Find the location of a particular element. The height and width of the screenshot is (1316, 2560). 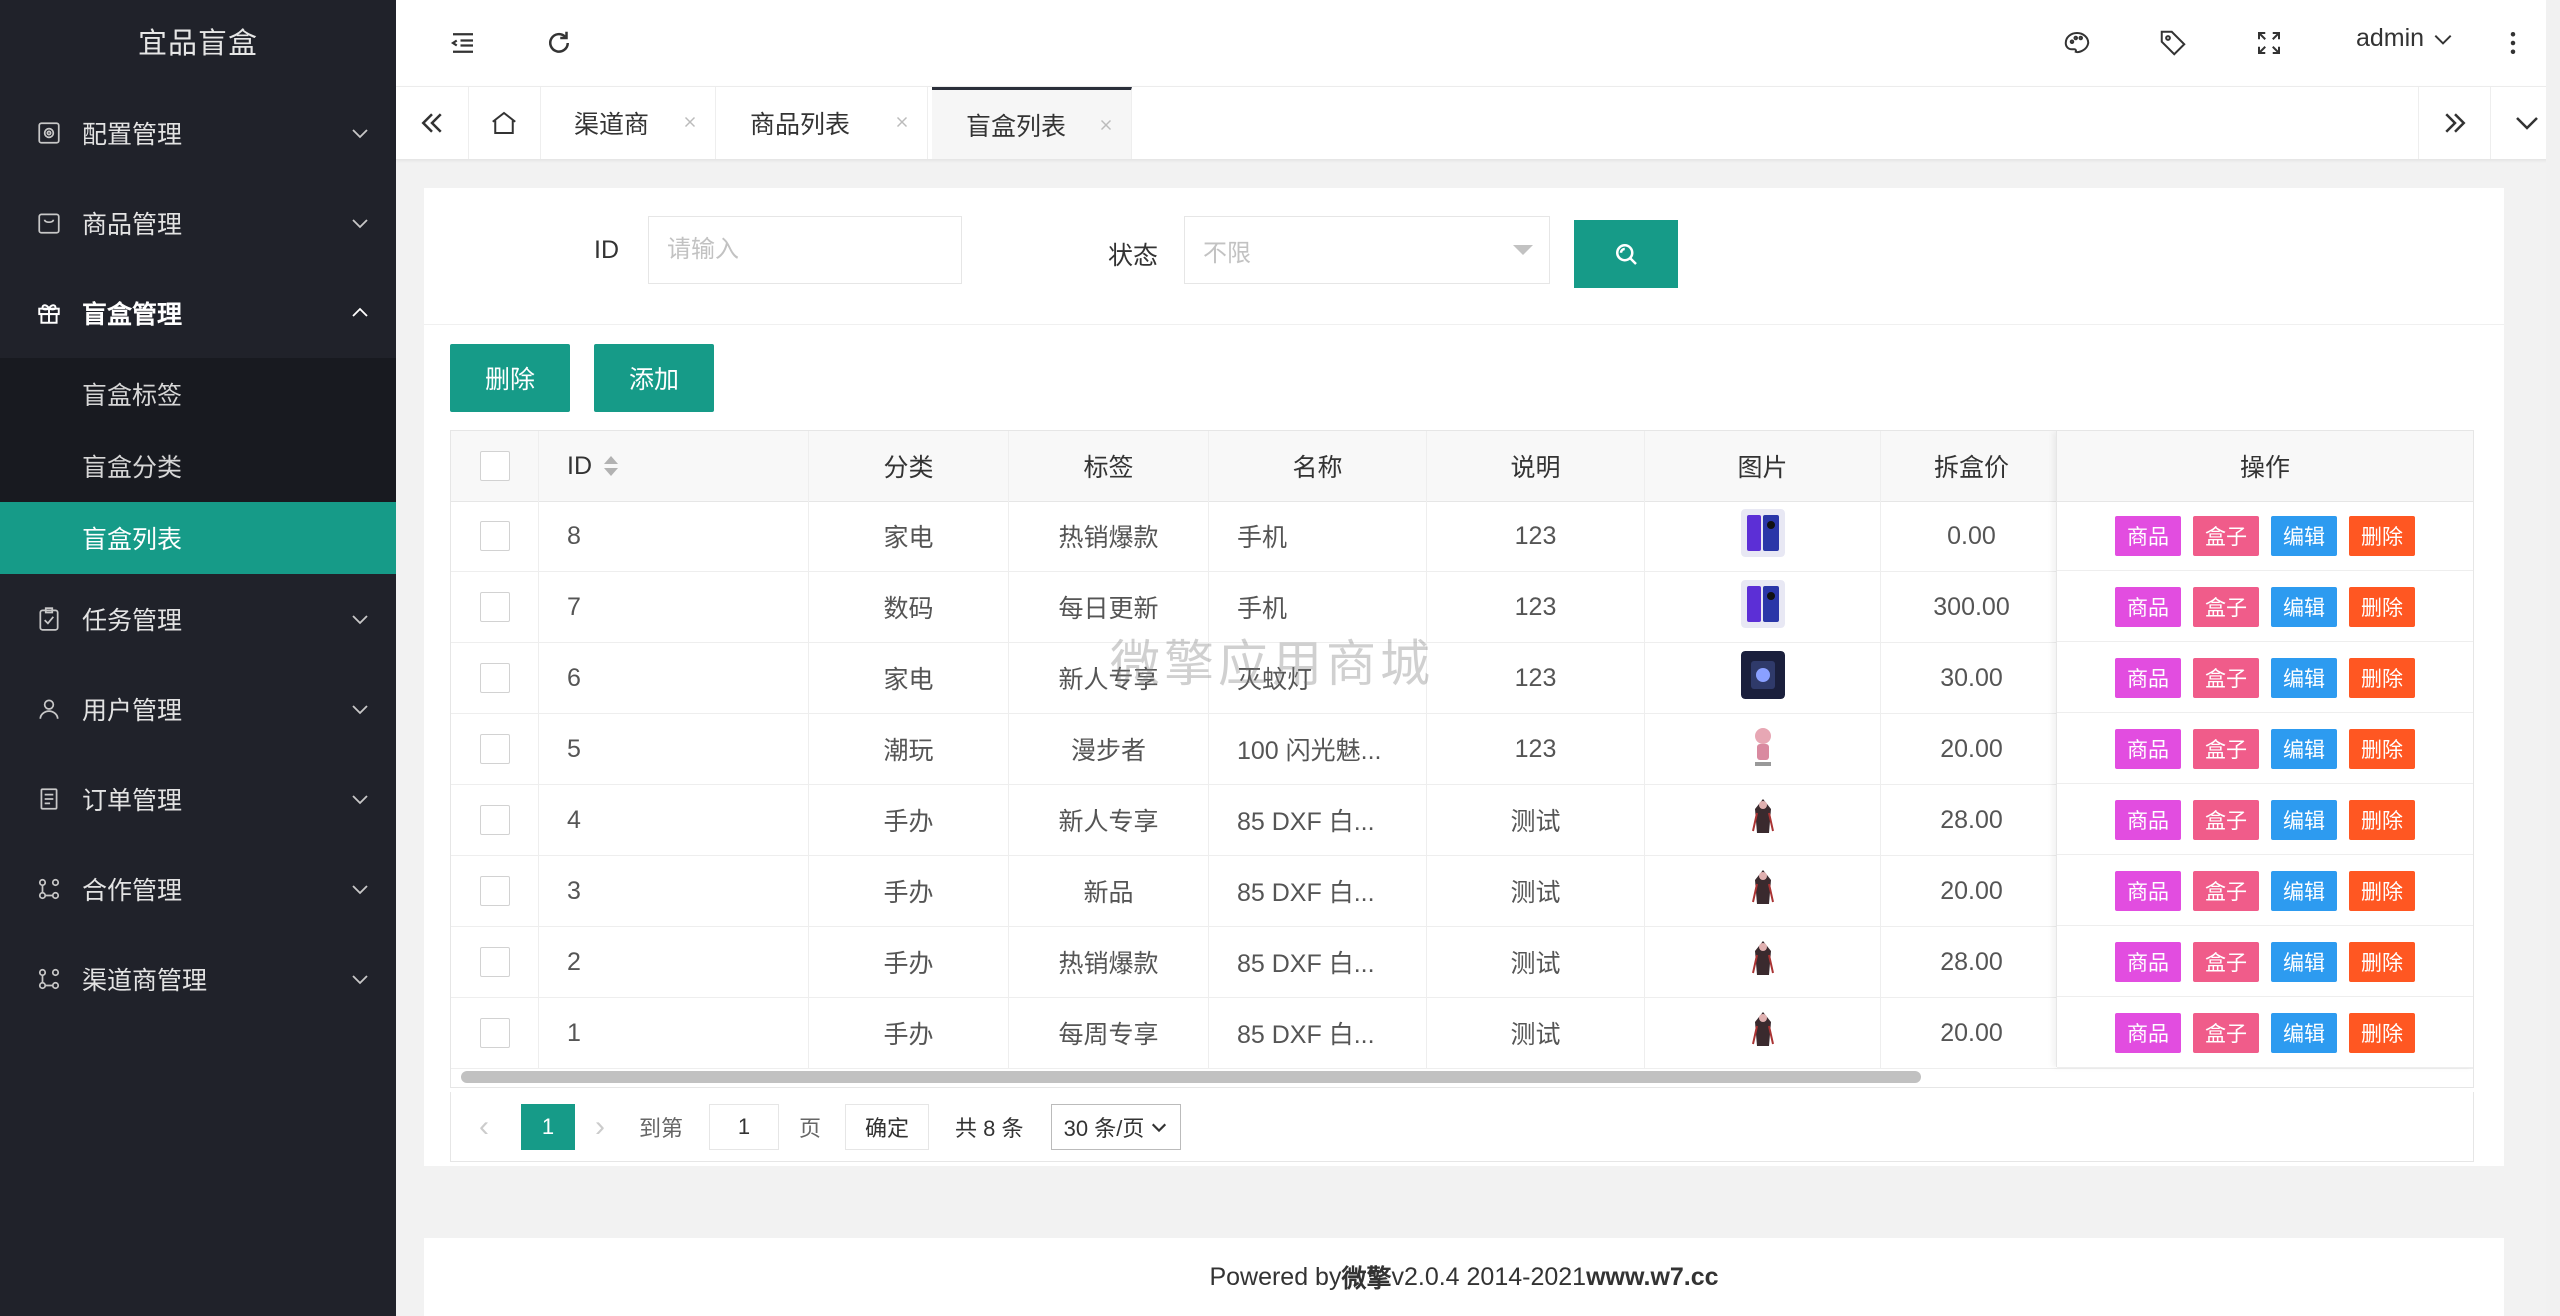

cell-price: 20.00 is located at coordinates (1972, 891).